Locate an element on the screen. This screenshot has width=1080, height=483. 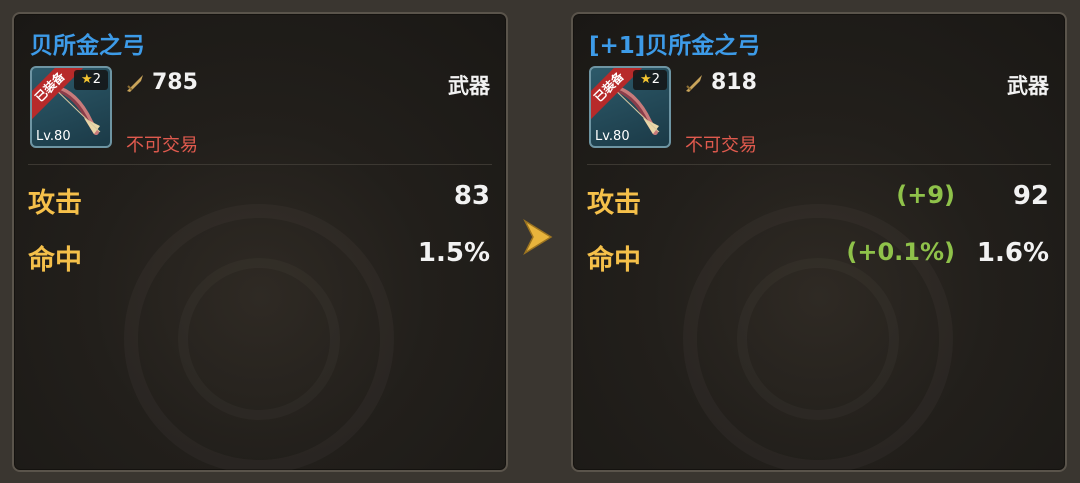
stat-value-accuracy: 1.5% is located at coordinates (453, 253).